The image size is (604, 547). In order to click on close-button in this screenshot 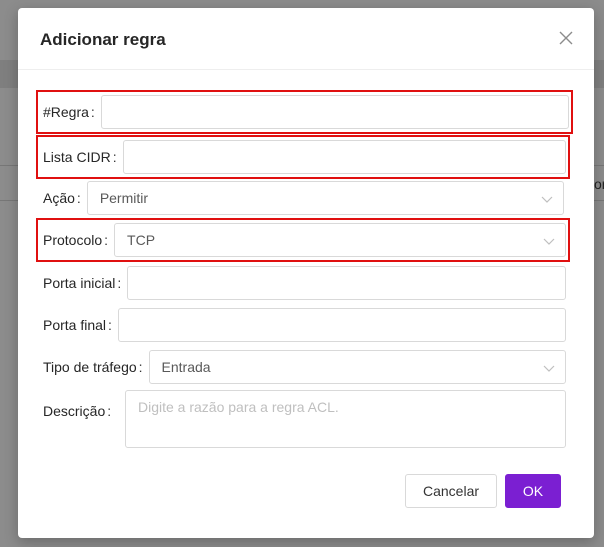, I will do `click(566, 38)`.